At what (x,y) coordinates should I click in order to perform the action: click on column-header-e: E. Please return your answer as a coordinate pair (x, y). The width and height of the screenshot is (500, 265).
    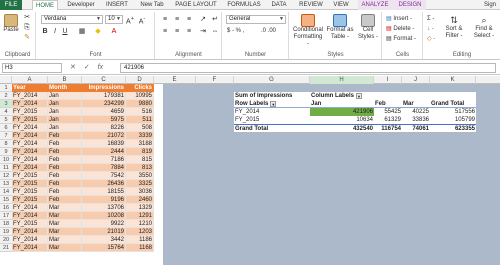
    Looking at the image, I should click on (175, 80).